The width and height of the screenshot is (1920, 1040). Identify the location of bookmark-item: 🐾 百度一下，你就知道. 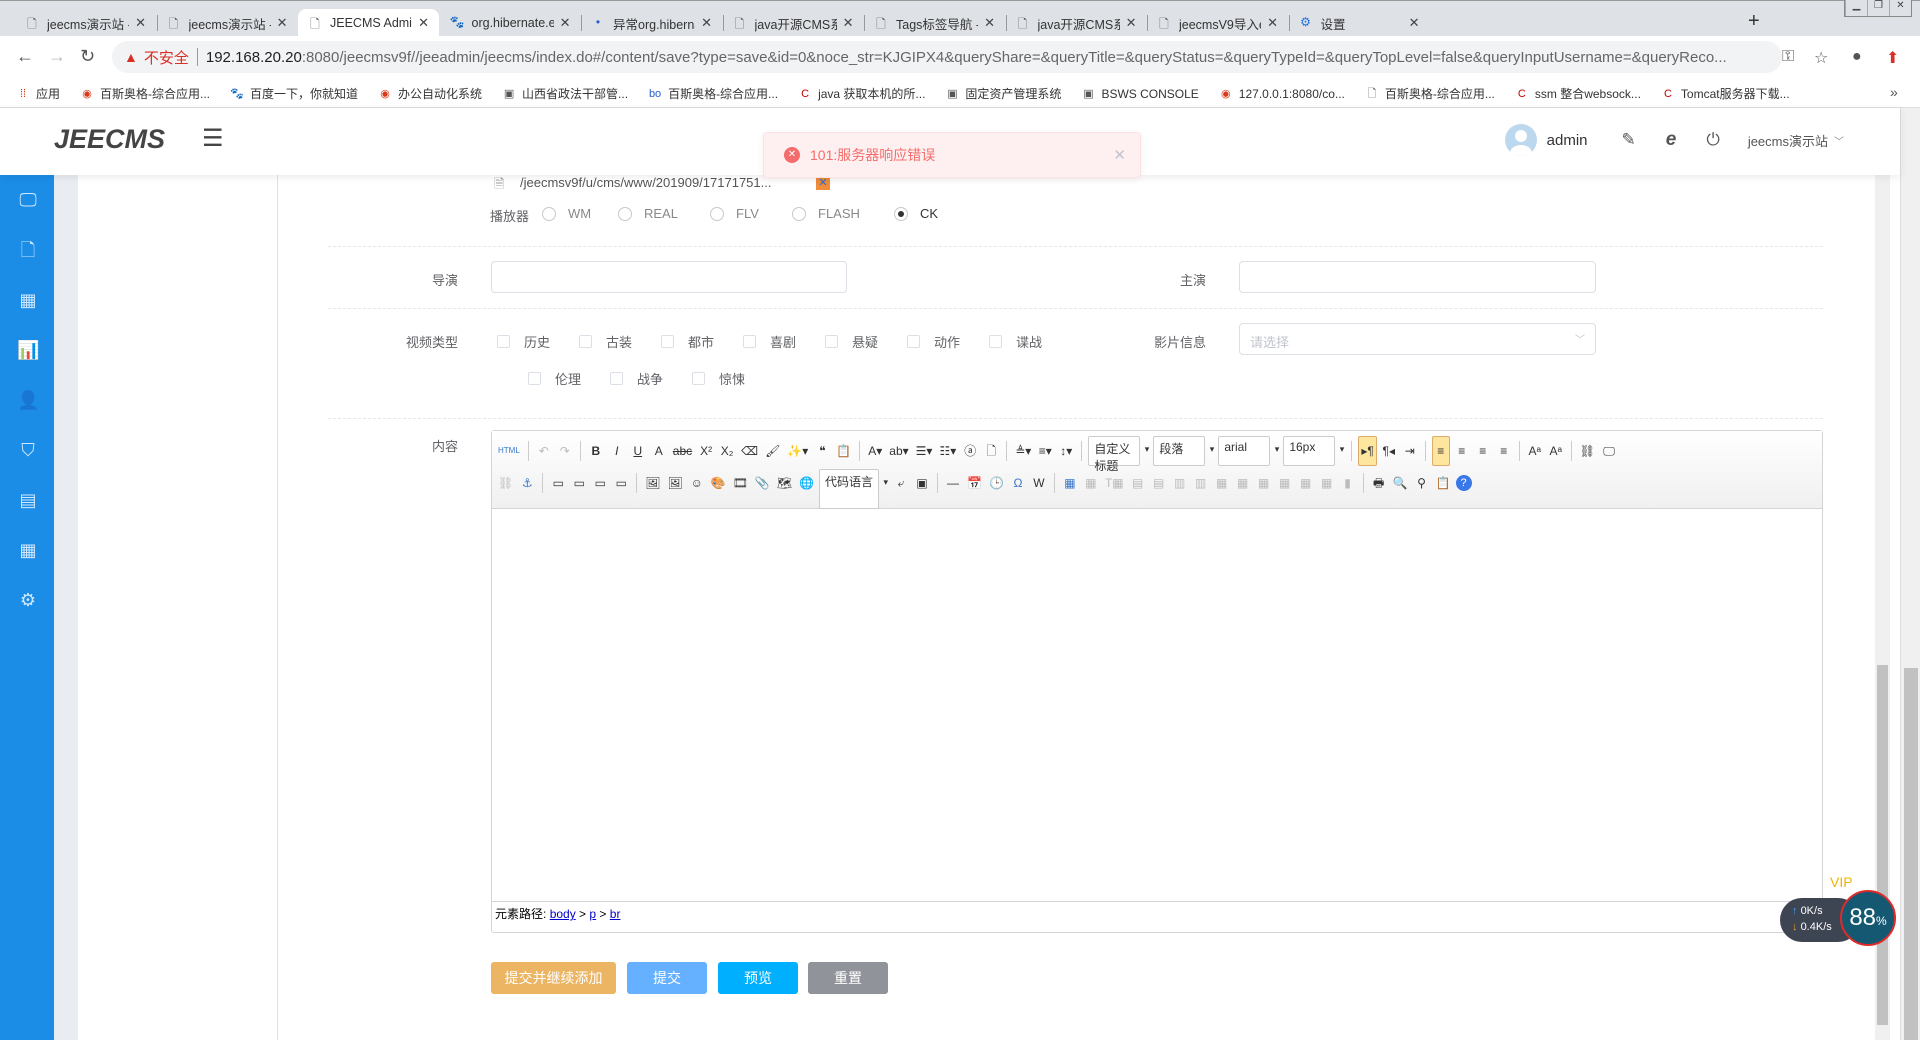
(294, 93).